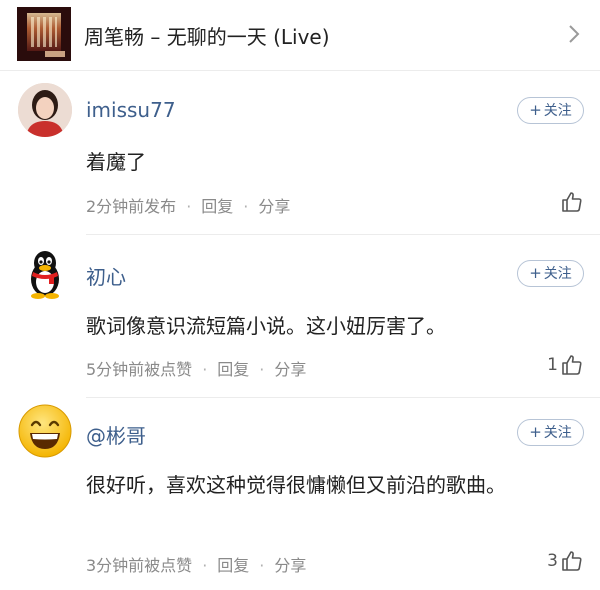 The height and width of the screenshot is (590, 600). What do you see at coordinates (116, 162) in the screenshot?
I see `comment-text: 着魔了` at bounding box center [116, 162].